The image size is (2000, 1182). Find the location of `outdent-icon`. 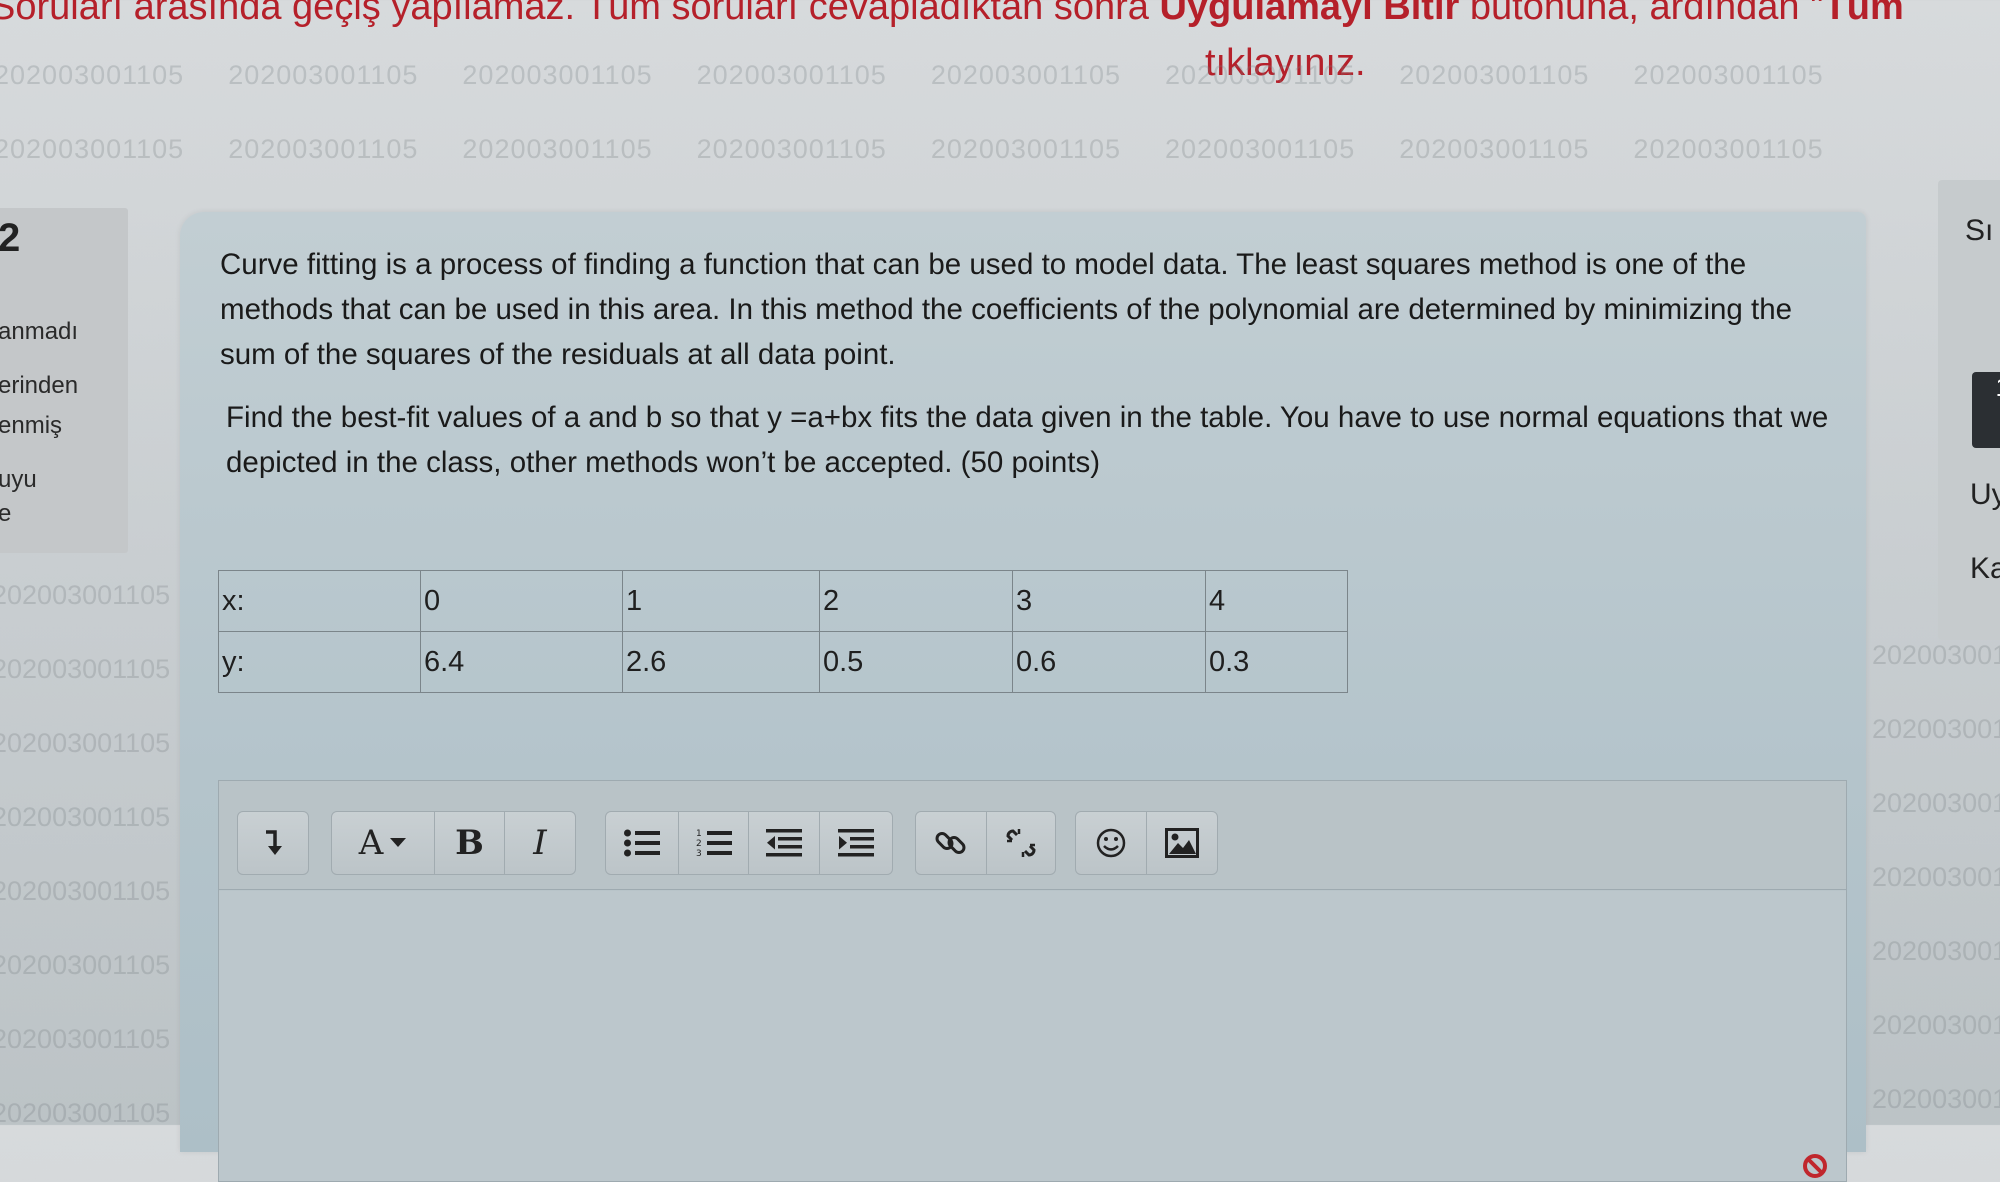

outdent-icon is located at coordinates (784, 843).